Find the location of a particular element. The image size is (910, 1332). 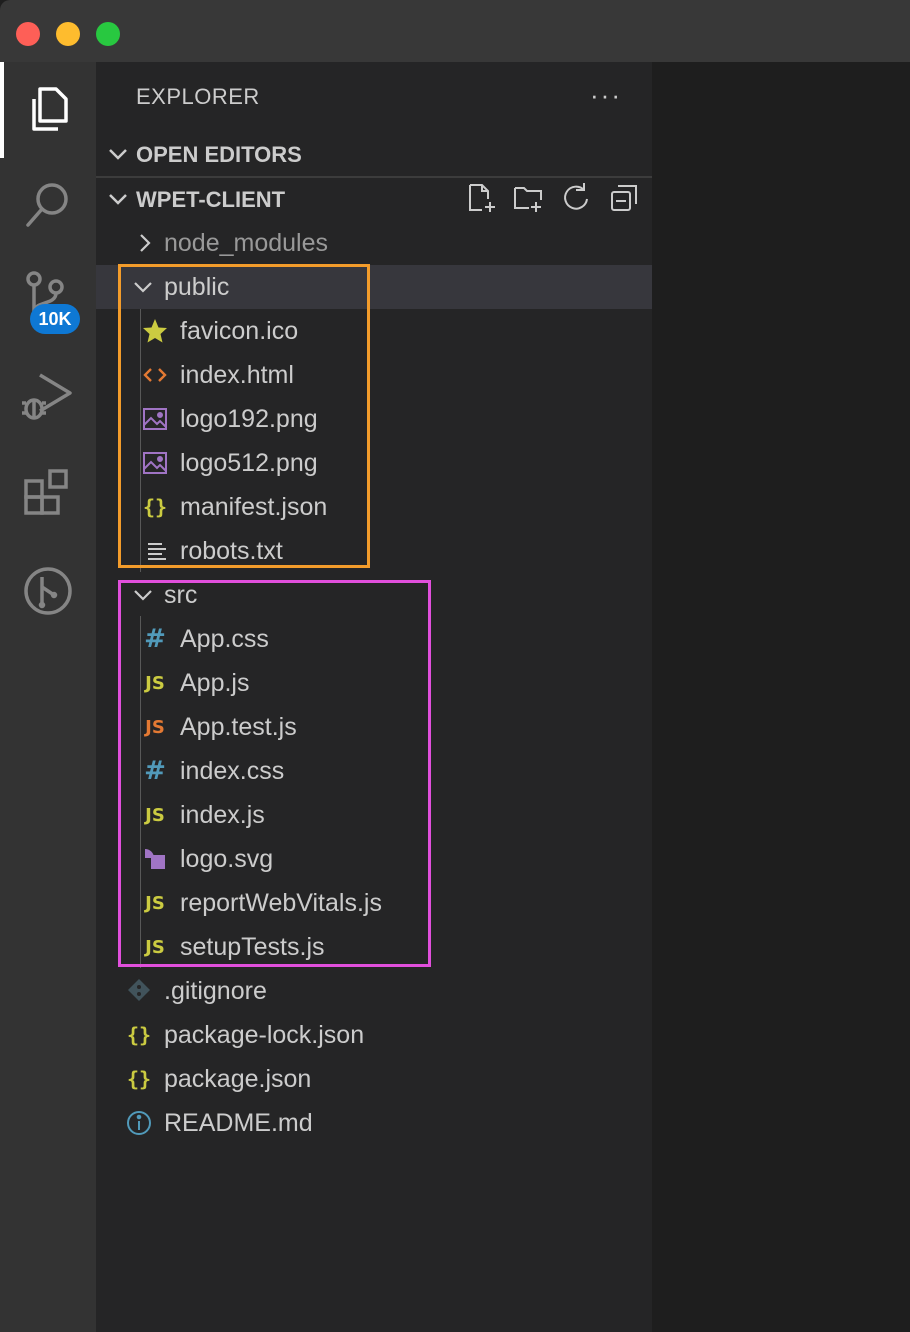

search-activity is located at coordinates (48, 205).